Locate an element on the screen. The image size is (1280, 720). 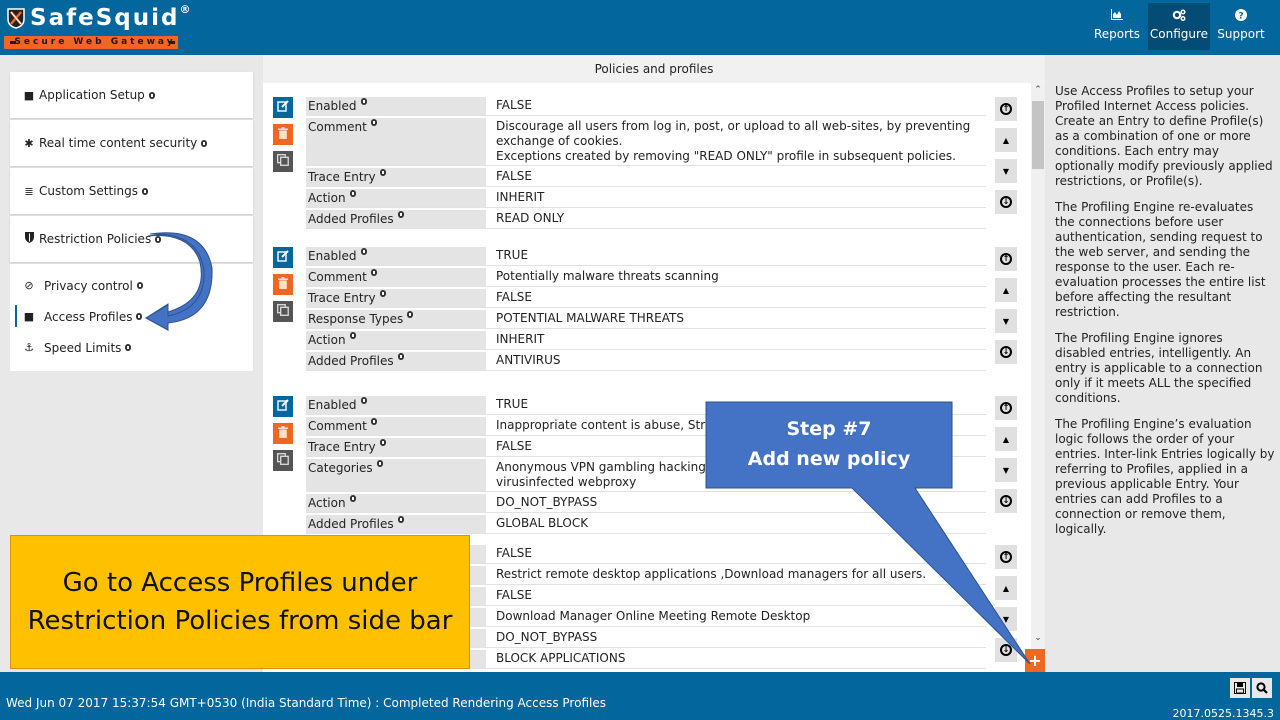
field-row: Action DO_NOT_BYPASS is located at coordinates (646, 503).